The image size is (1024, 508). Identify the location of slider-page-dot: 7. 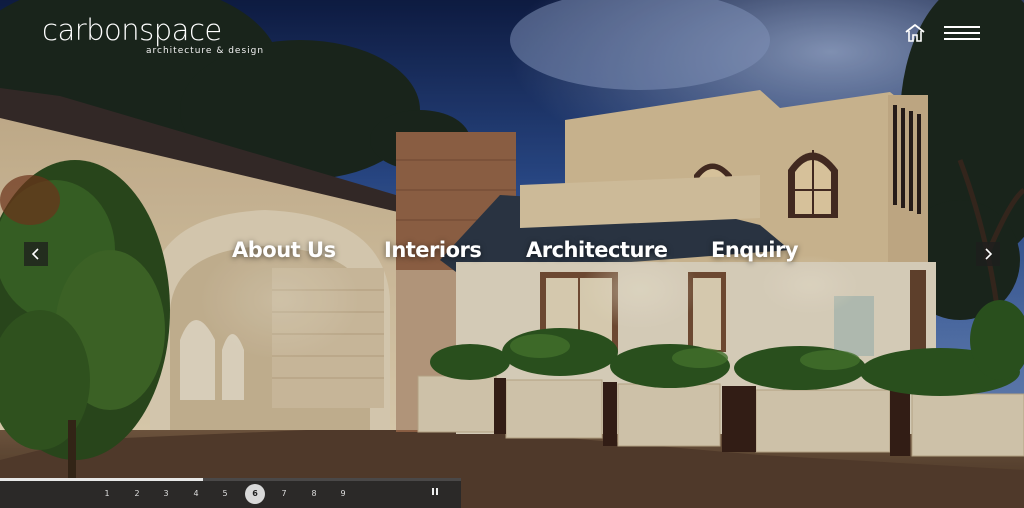
(284, 494).